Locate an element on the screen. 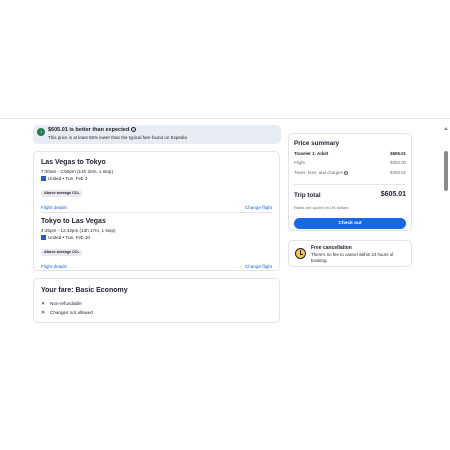 This screenshot has height=450, width=450. header-divider is located at coordinates (225, 118).